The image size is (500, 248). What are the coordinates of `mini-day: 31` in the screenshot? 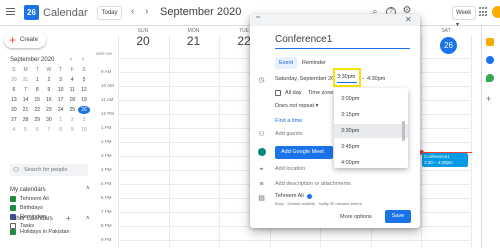 It's located at (26, 80).